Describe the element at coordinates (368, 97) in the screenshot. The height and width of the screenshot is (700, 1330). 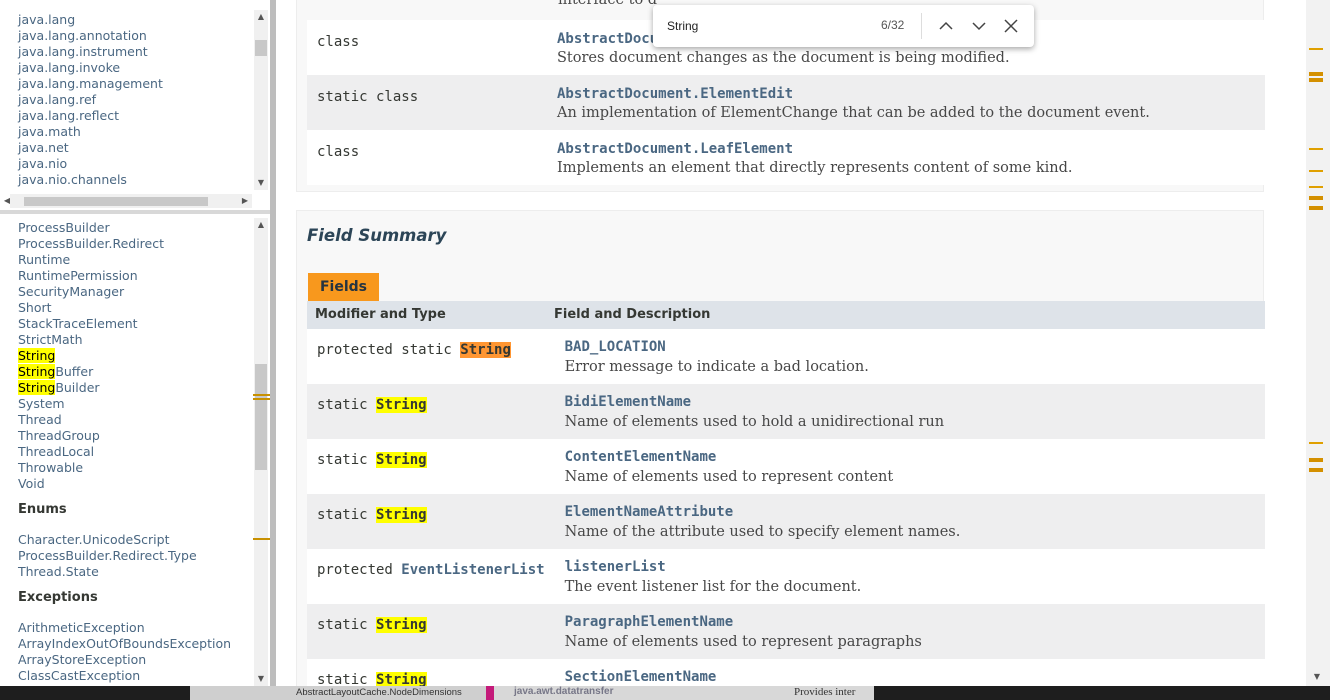
I see `type-text: static class` at that location.